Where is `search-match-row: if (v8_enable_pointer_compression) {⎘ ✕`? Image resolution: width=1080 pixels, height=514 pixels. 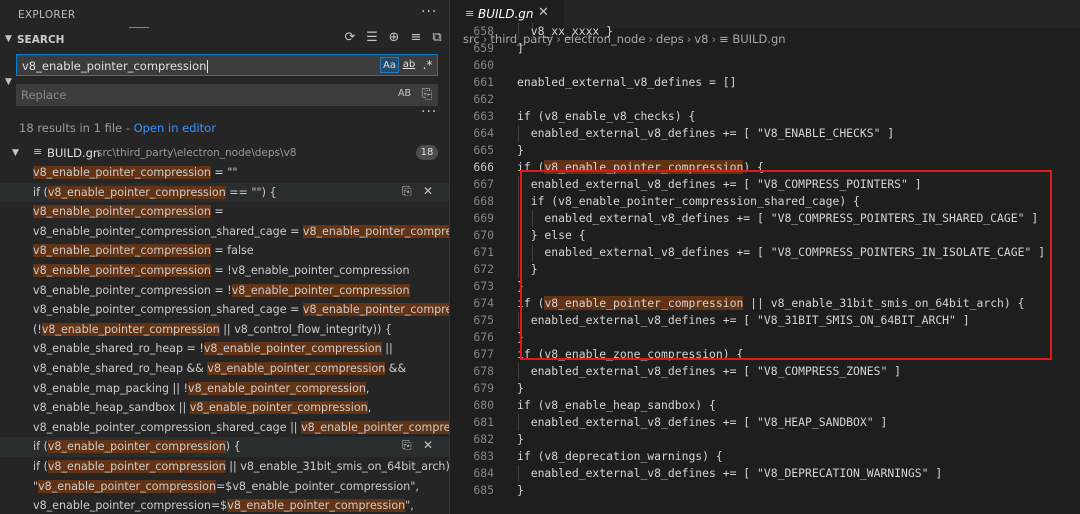 search-match-row: if (v8_enable_pointer_compression) {⎘ ✕ is located at coordinates (224, 447).